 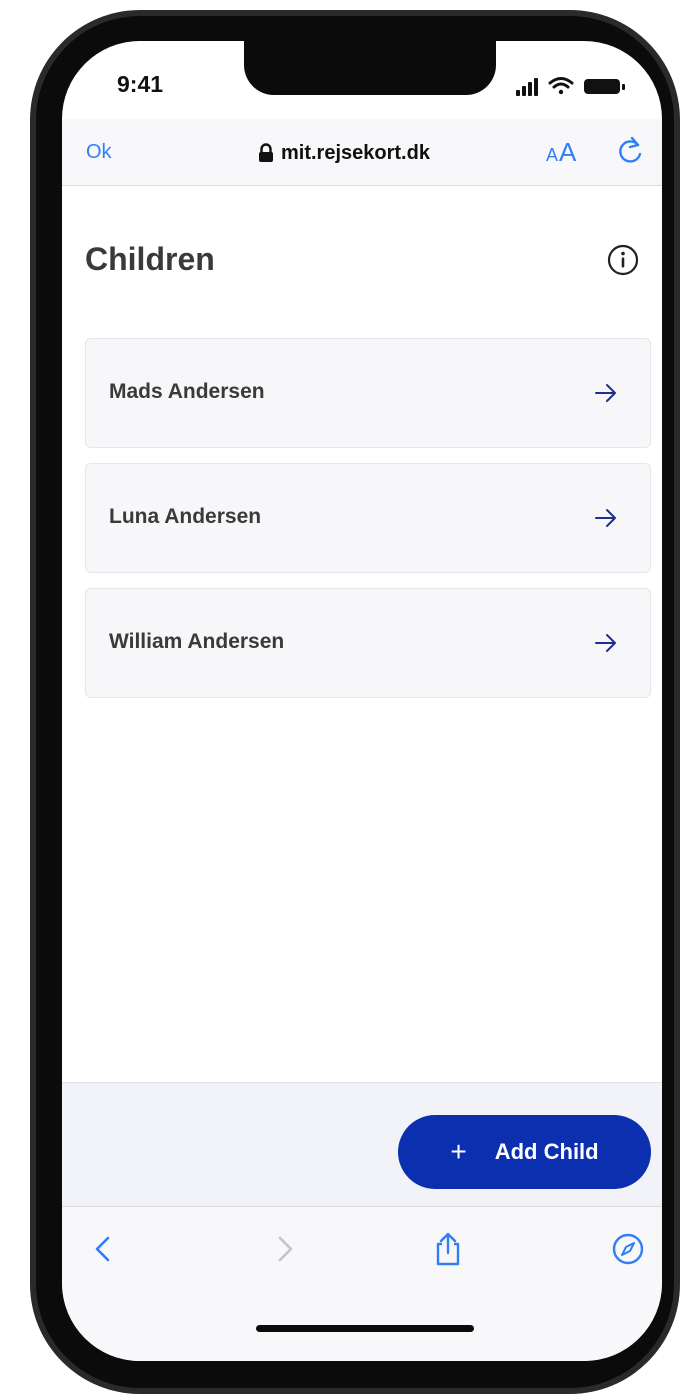 I want to click on child-row-mads-andersen: Mads Andersen, so click(x=368, y=393).